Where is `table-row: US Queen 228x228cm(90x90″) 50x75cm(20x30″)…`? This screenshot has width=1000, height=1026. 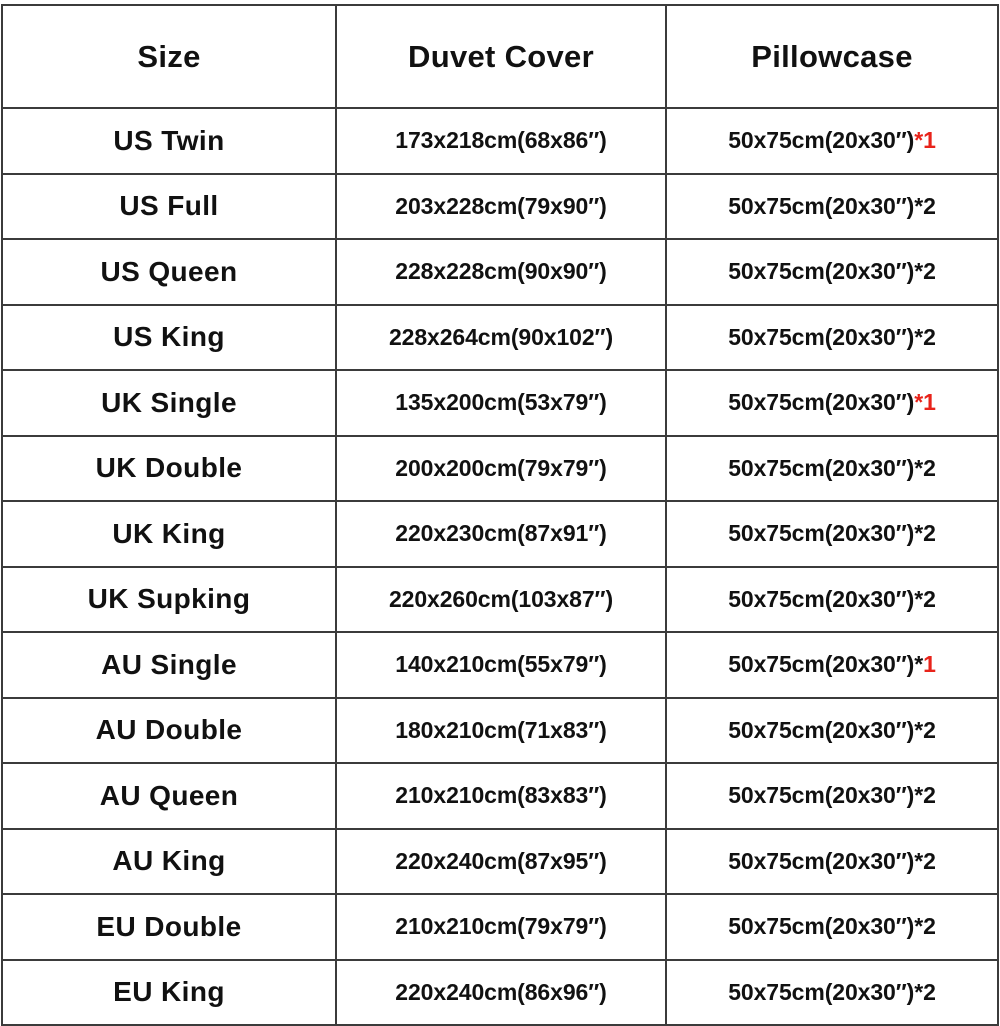
table-row: US Queen 228x228cm(90x90″) 50x75cm(20x30″)… is located at coordinates (500, 272).